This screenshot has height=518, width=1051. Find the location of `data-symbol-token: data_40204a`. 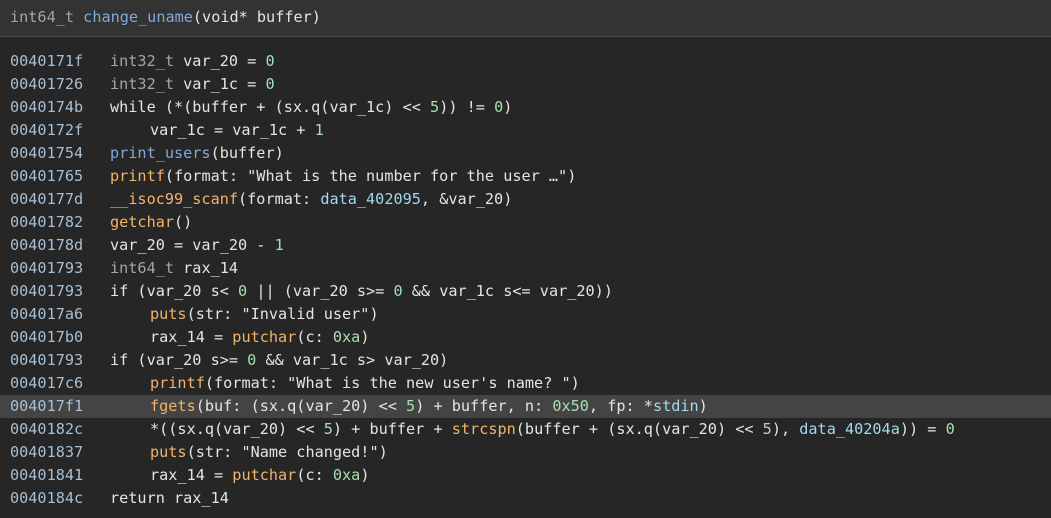

data-symbol-token: data_40204a is located at coordinates (849, 429).